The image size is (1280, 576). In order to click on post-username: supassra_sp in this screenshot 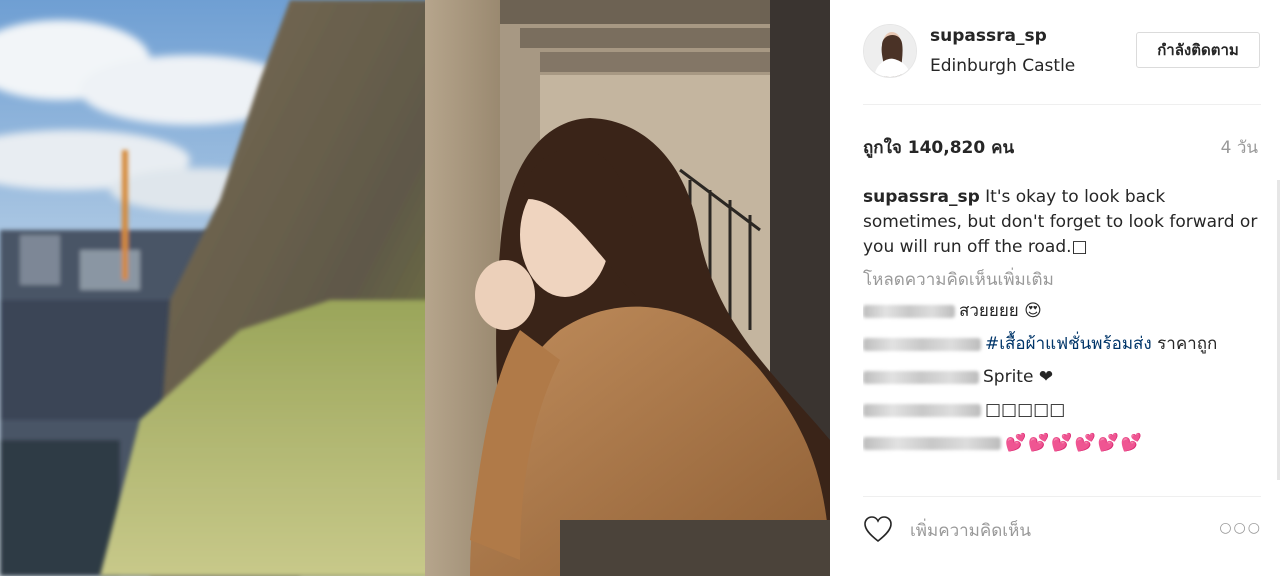, I will do `click(988, 36)`.